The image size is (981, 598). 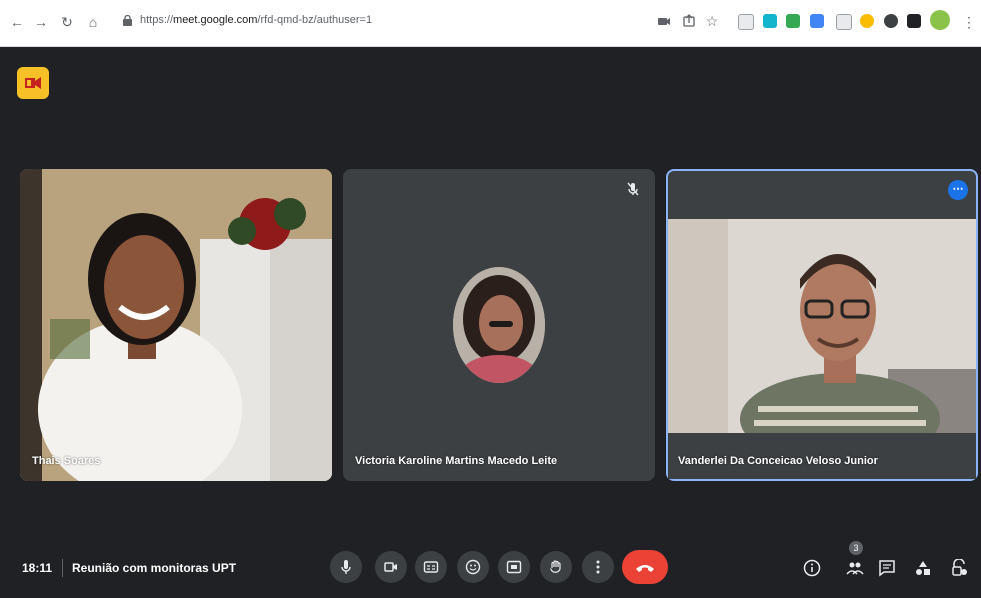 I want to click on participant-name: Thais Soares, so click(x=66, y=461).